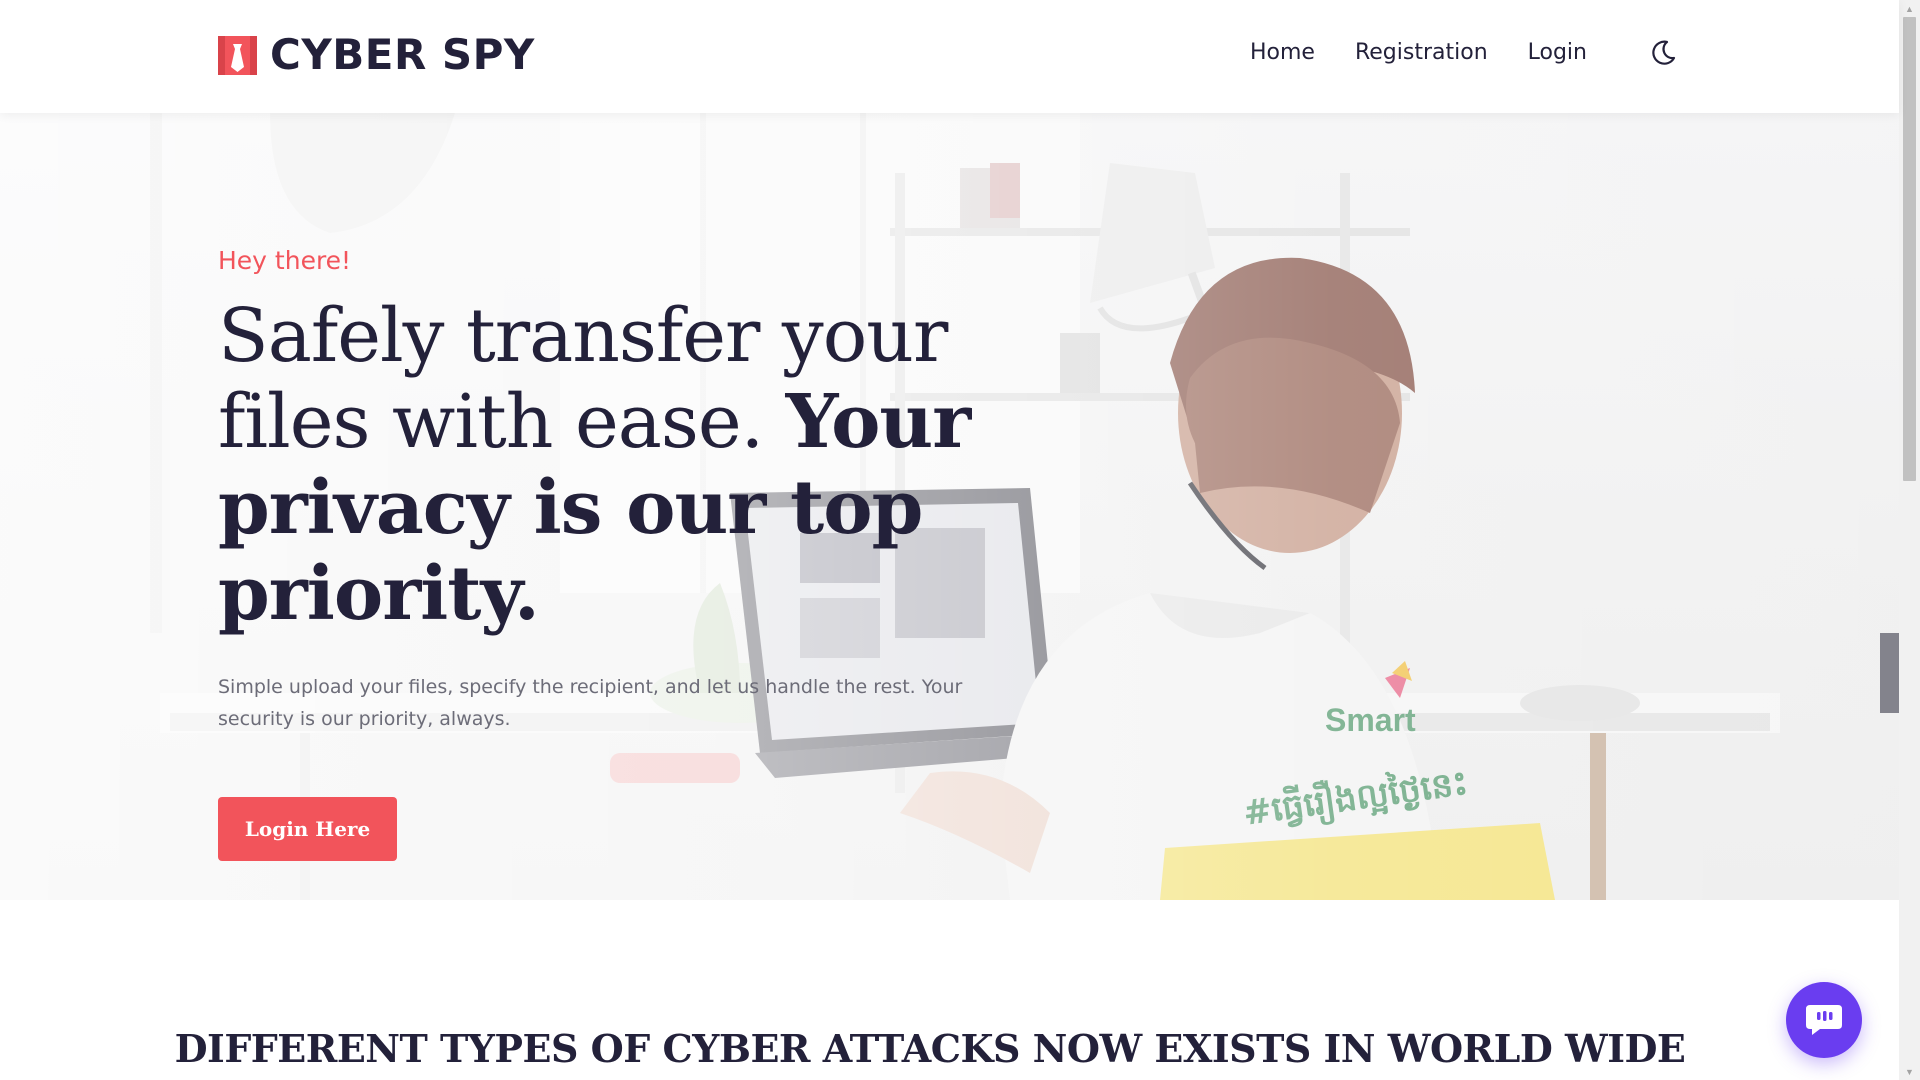  I want to click on tie-icon, so click(237, 55).